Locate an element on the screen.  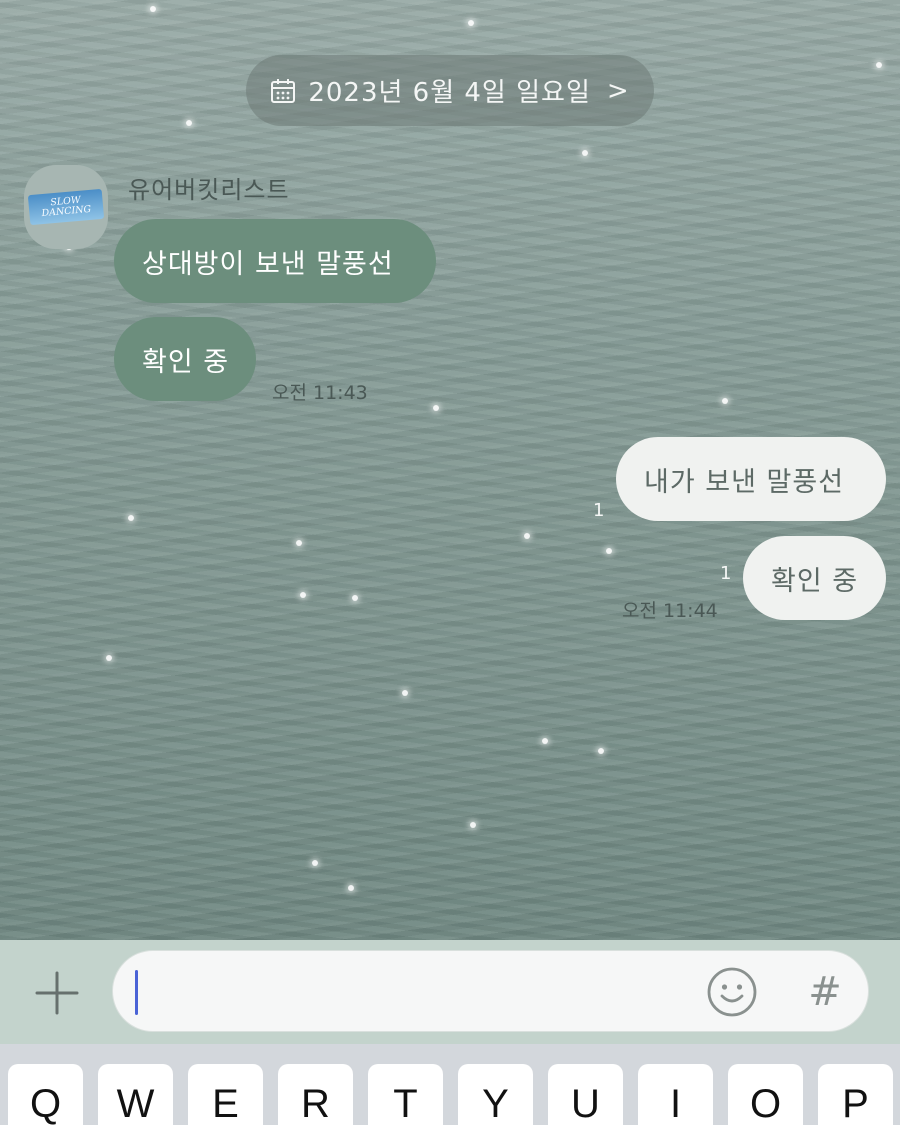
text-cursor is located at coordinates (136, 992).